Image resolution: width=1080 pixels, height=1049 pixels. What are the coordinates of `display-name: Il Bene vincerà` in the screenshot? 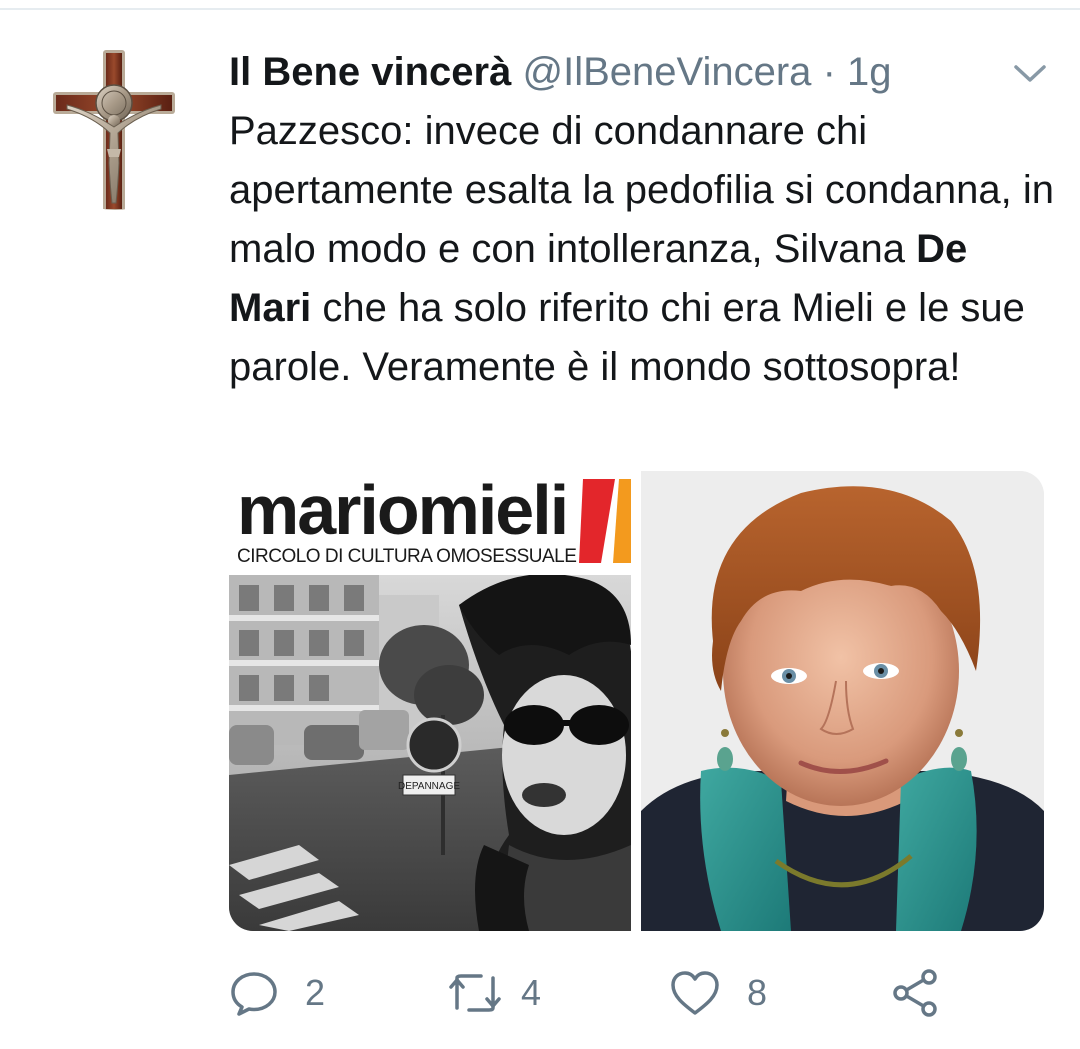 It's located at (370, 72).